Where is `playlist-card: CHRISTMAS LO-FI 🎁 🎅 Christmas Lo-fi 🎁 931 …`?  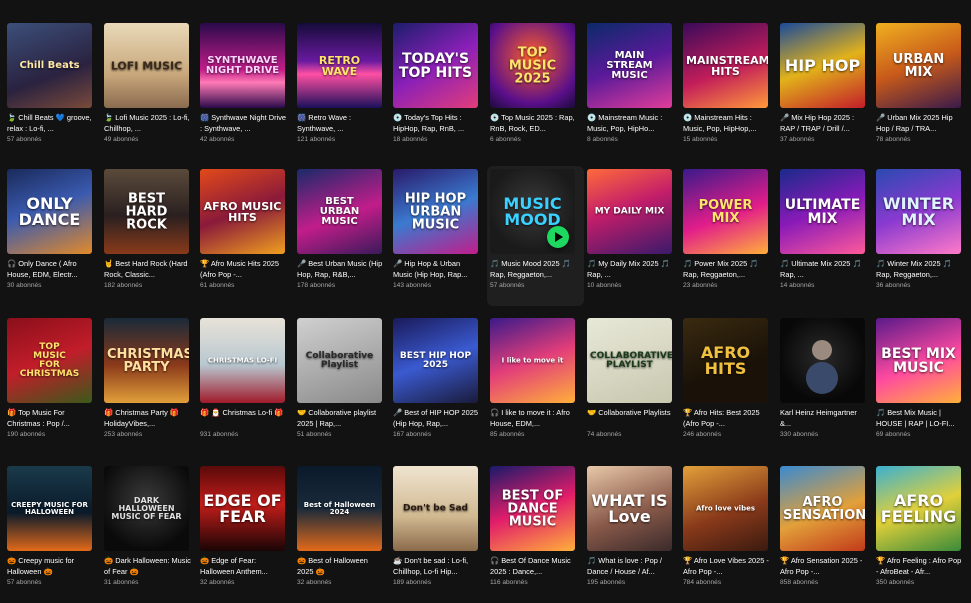
playlist-card: CHRISTMAS LO-FI 🎁 🎅 Christmas Lo-fi 🎁 931 … is located at coordinates (245, 385).